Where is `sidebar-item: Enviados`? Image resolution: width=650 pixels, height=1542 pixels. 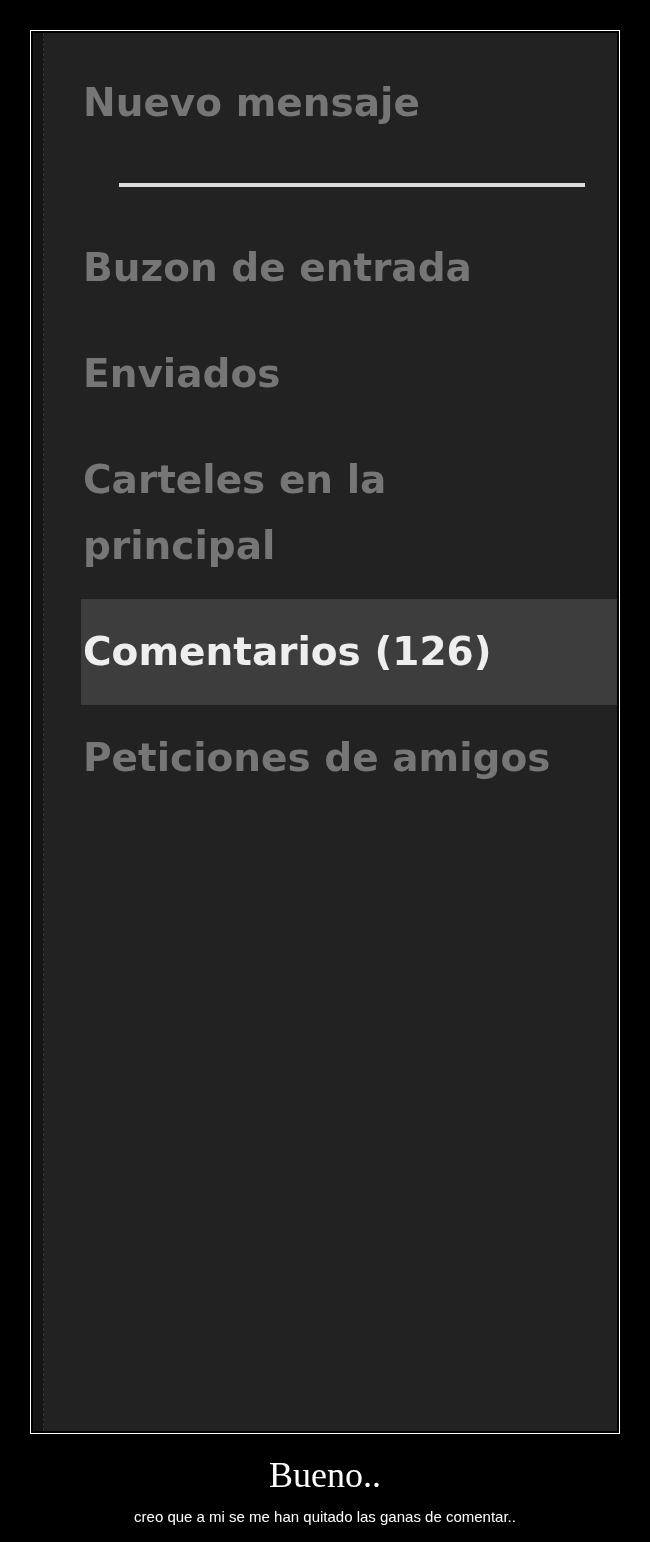
sidebar-item: Enviados is located at coordinates (349, 374).